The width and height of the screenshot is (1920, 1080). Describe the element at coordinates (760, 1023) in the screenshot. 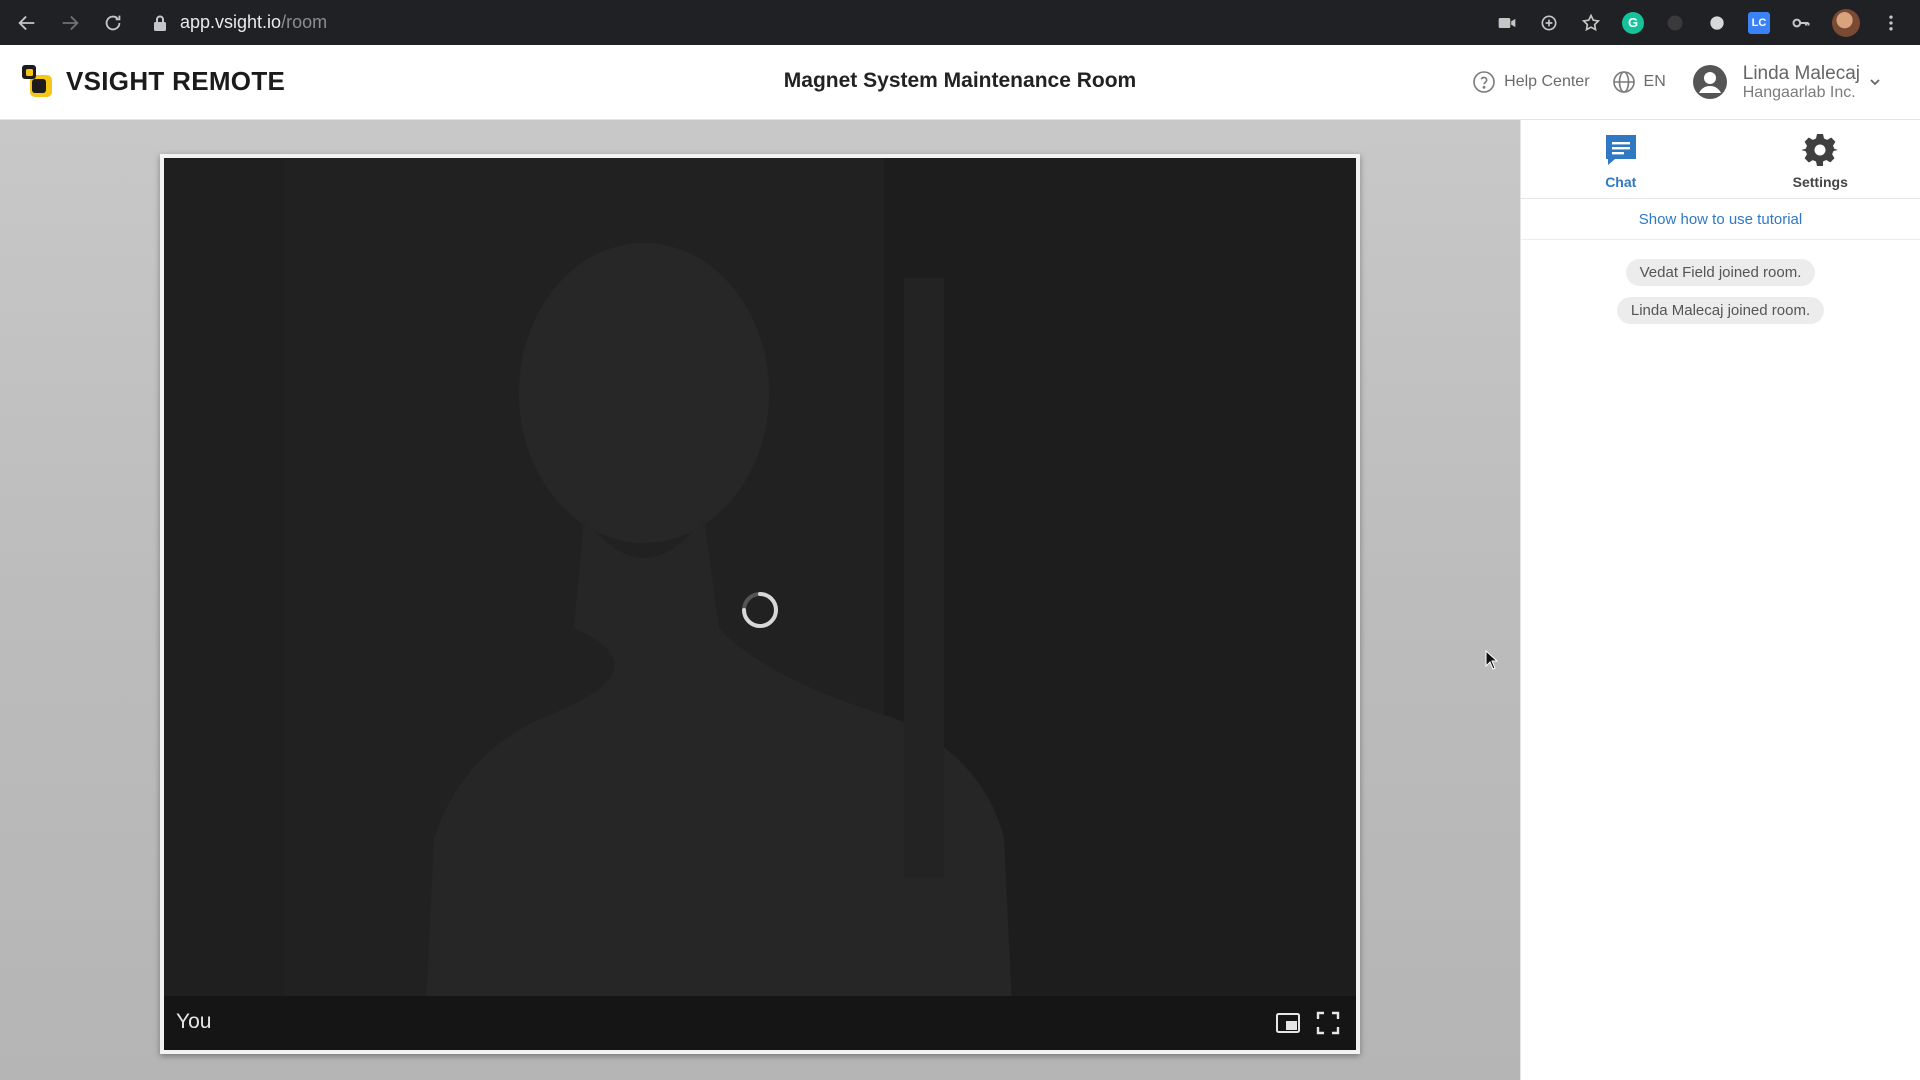

I see `video-controls-bar: You` at that location.